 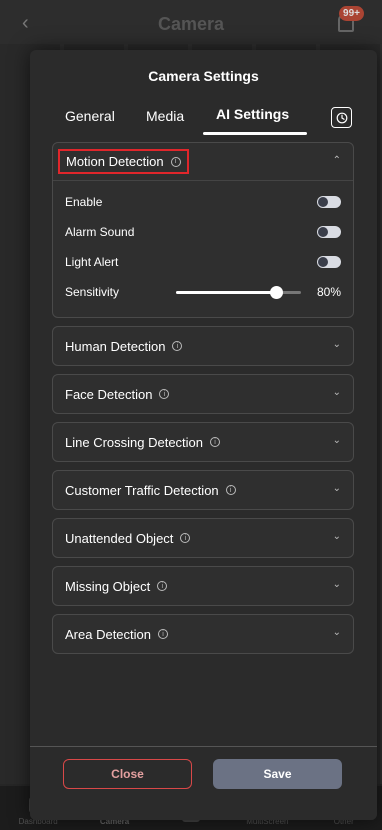 What do you see at coordinates (92, 262) in the screenshot?
I see `row-label: Light Alert` at bounding box center [92, 262].